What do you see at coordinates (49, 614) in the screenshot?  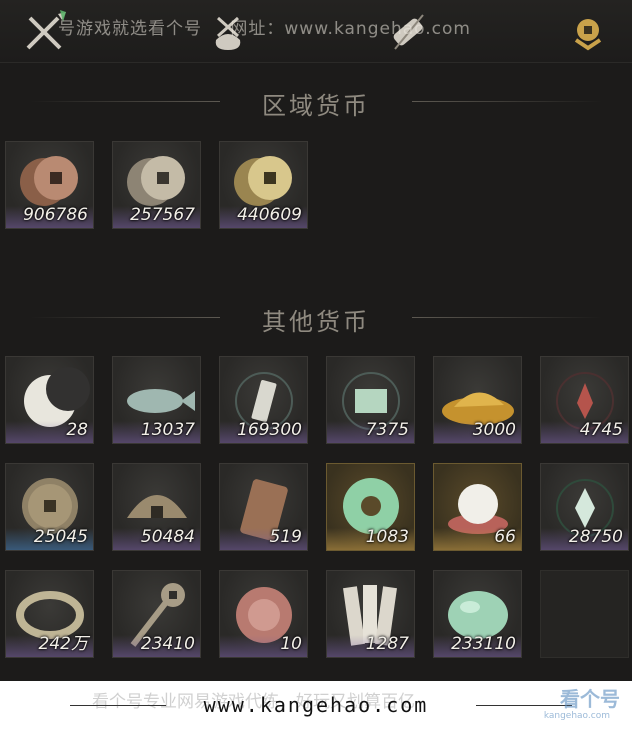 I see `currency-item-slot: 242万` at bounding box center [49, 614].